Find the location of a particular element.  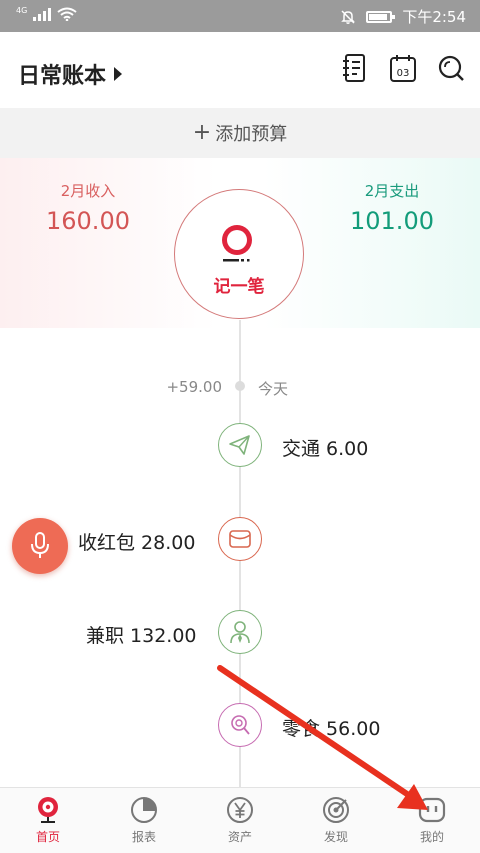

triangle-right-icon is located at coordinates (118, 74).